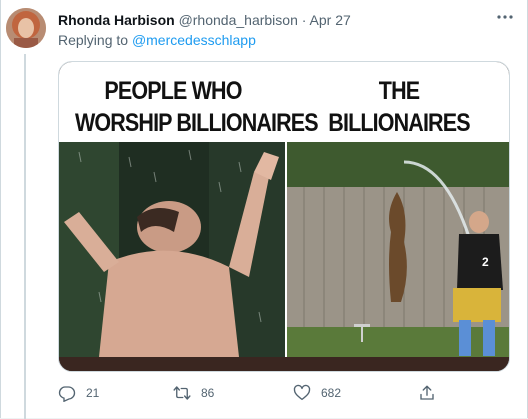 This screenshot has width=528, height=419. I want to click on reply-button: 21, so click(78, 393).